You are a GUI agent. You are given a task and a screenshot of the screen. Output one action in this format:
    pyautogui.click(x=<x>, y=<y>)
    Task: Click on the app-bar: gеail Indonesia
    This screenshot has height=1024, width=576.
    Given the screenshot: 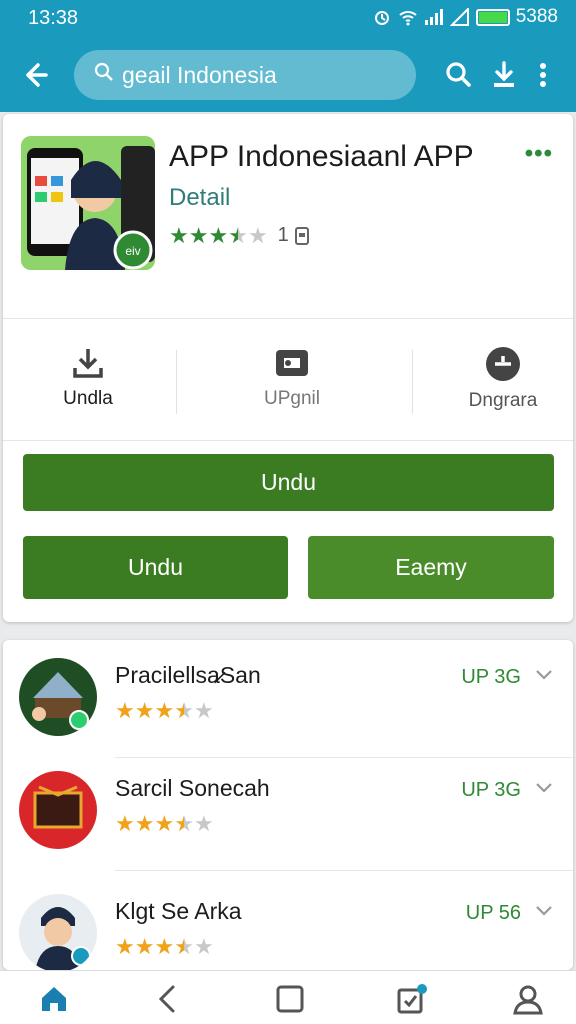 What is the action you would take?
    pyautogui.click(x=288, y=75)
    